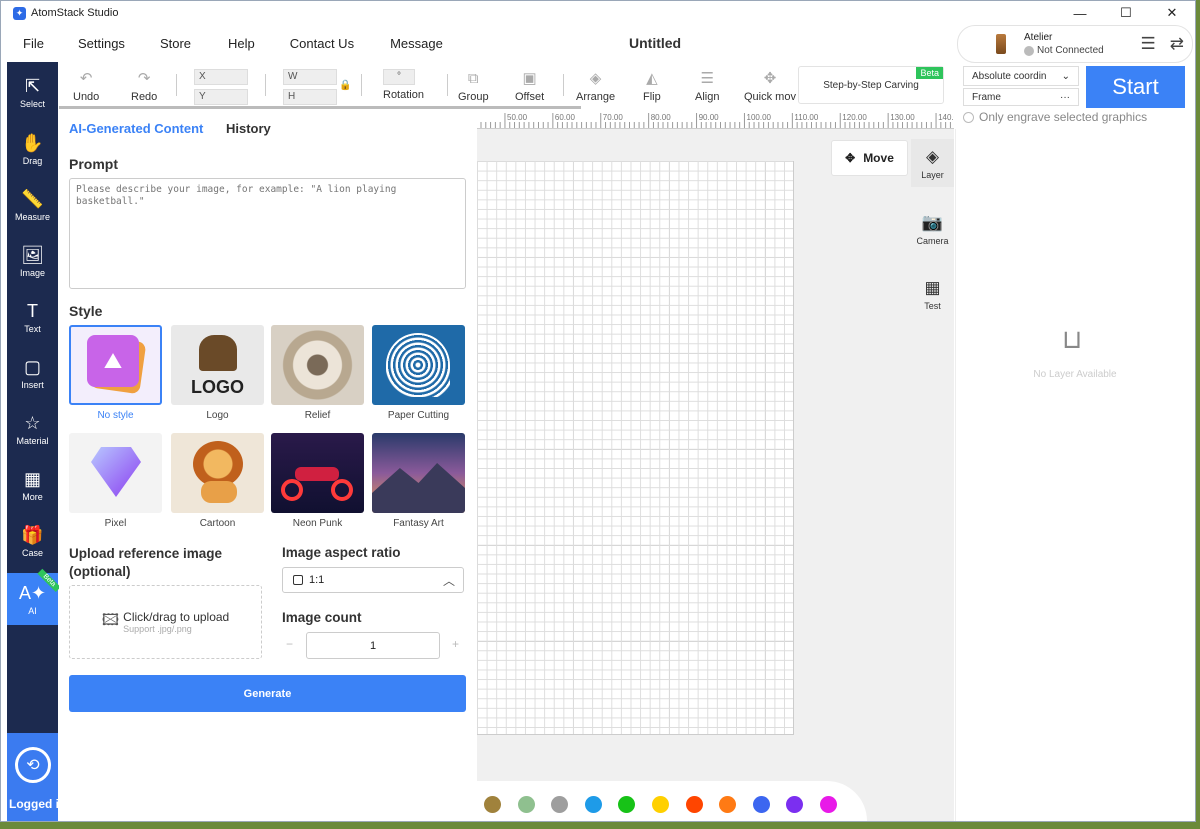 This screenshot has width=1200, height=829. I want to click on nav-case: 🎁 Case, so click(32, 541).